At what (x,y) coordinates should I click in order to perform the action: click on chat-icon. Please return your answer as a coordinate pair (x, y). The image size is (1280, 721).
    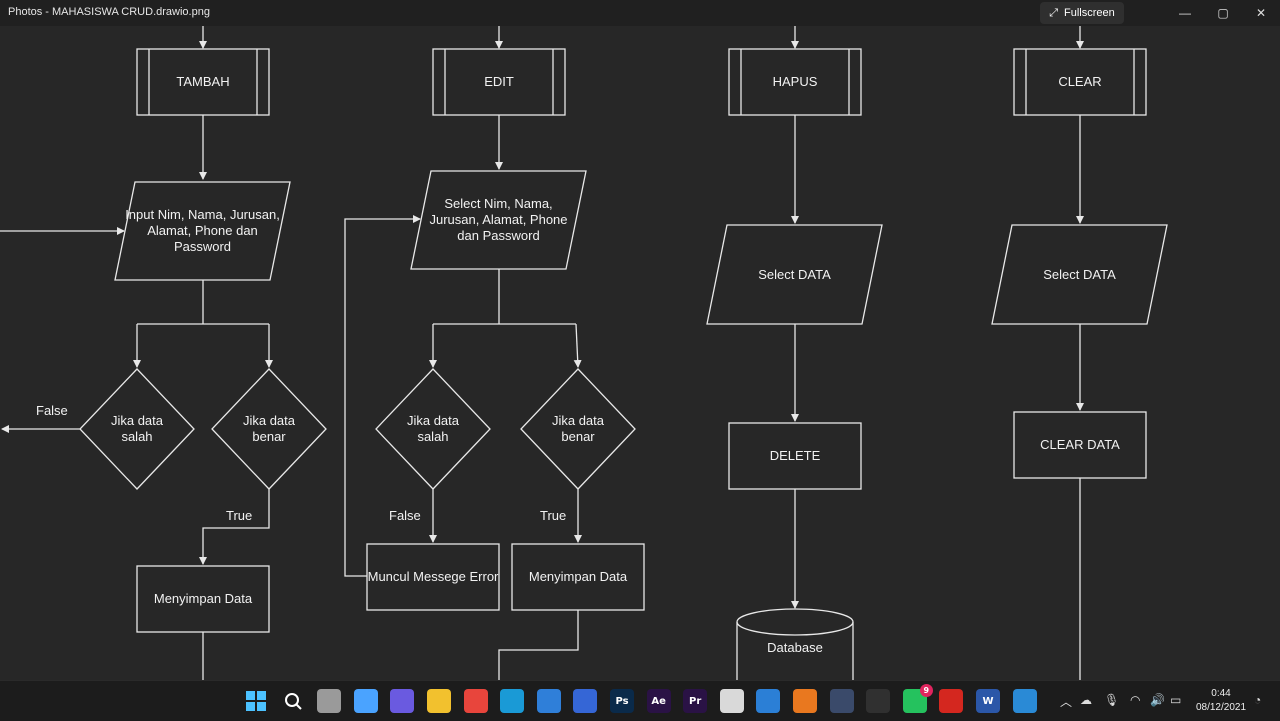
    Looking at the image, I should click on (402, 701).